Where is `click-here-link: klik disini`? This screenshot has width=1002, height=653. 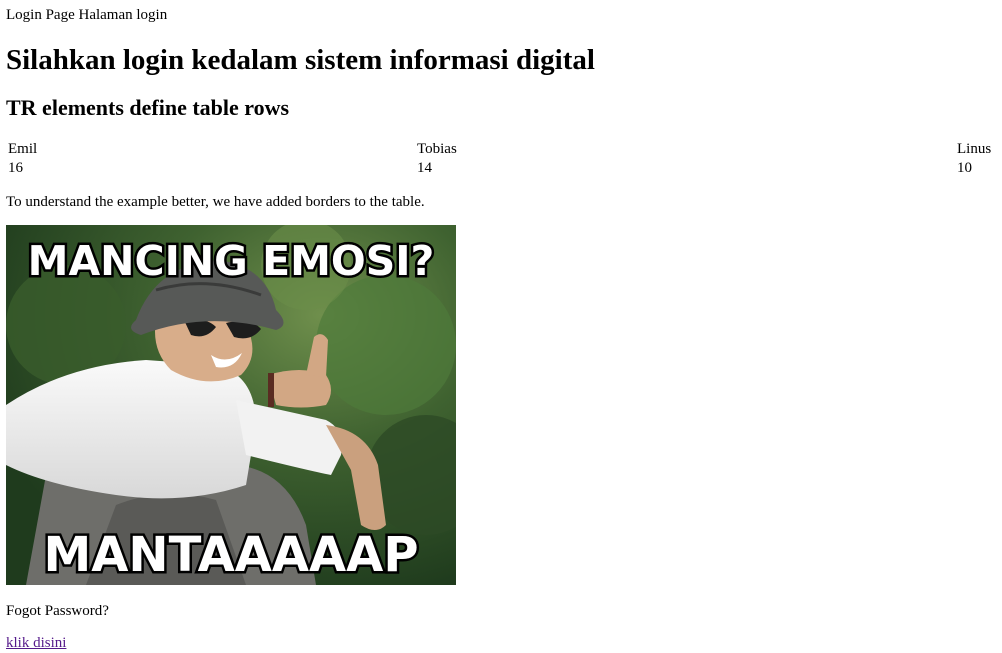 click-here-link: klik disini is located at coordinates (36, 643).